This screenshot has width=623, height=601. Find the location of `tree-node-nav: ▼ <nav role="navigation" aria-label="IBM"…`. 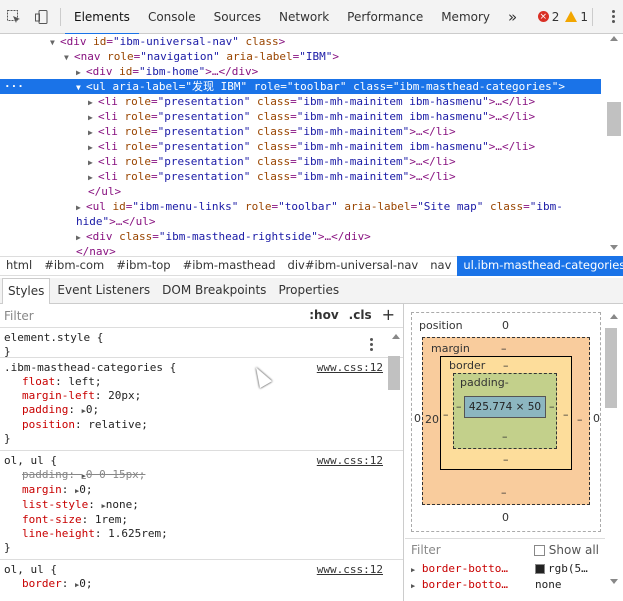

tree-node-nav: ▼ <nav role="navigation" aria-label="IBM"… is located at coordinates (201, 56).